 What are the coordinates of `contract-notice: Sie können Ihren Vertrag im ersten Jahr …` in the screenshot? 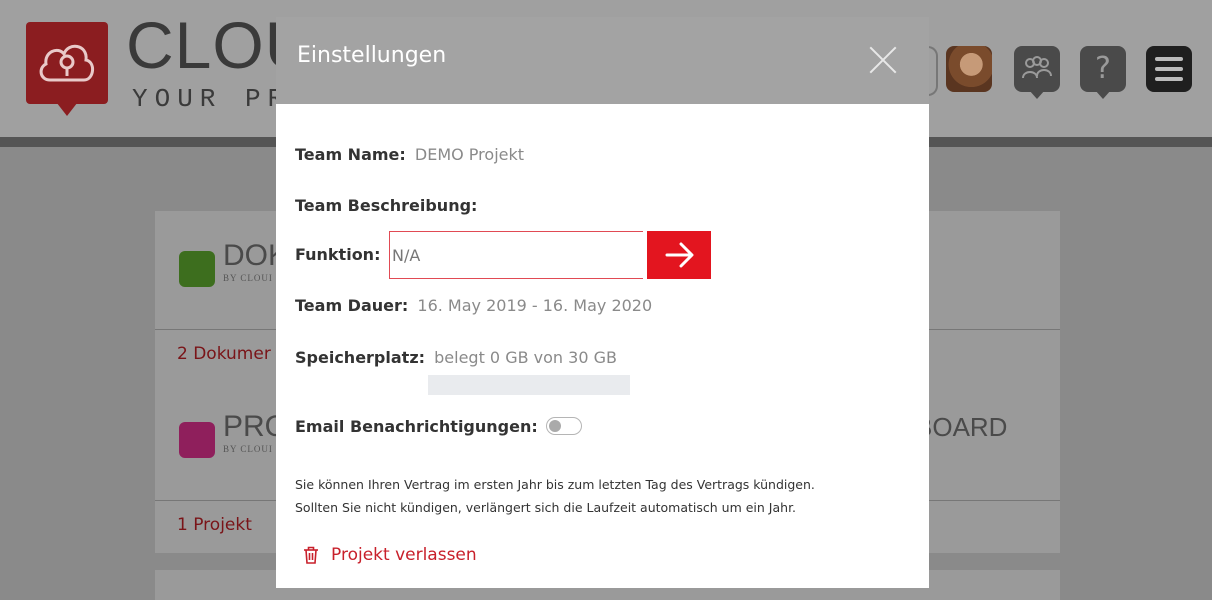 It's located at (605, 496).